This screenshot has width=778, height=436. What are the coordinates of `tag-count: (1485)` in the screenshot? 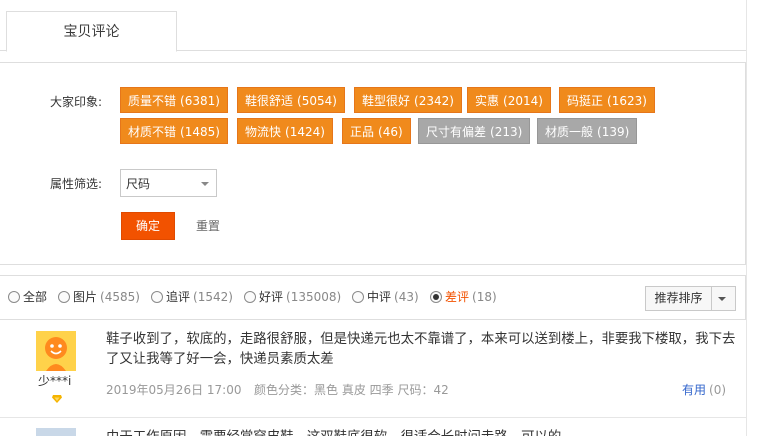 It's located at (200, 132).